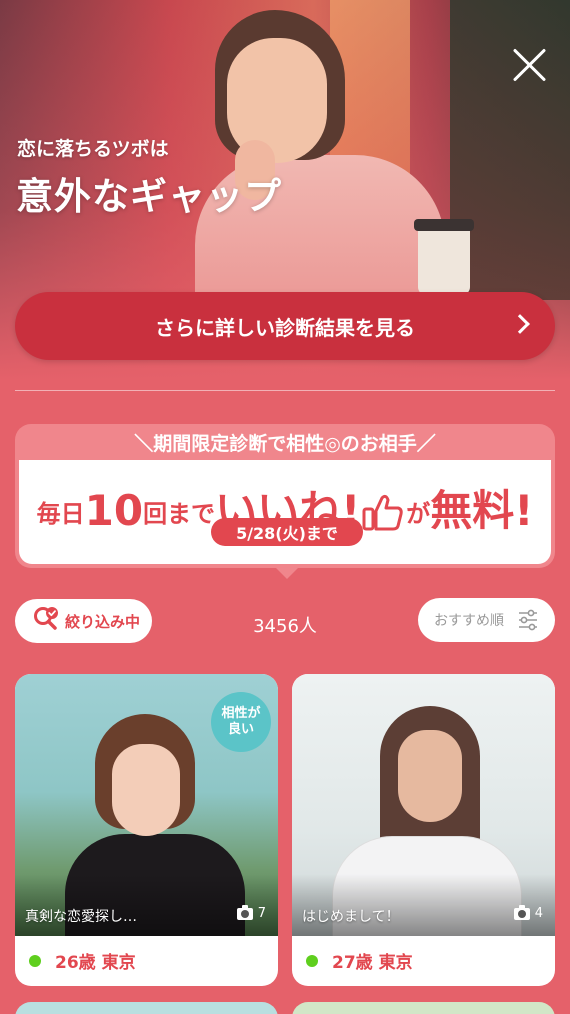  Describe the element at coordinates (285, 626) in the screenshot. I see `result-count: 3456人` at that location.